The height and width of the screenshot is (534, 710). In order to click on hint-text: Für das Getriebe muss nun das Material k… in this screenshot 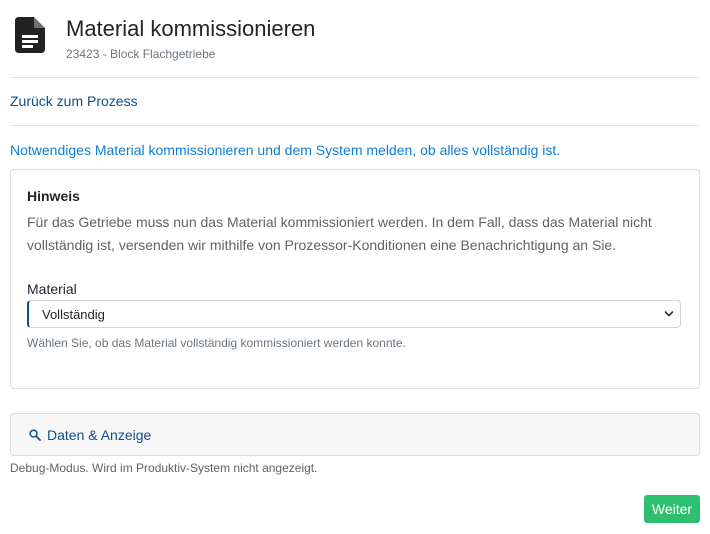, I will do `click(339, 233)`.